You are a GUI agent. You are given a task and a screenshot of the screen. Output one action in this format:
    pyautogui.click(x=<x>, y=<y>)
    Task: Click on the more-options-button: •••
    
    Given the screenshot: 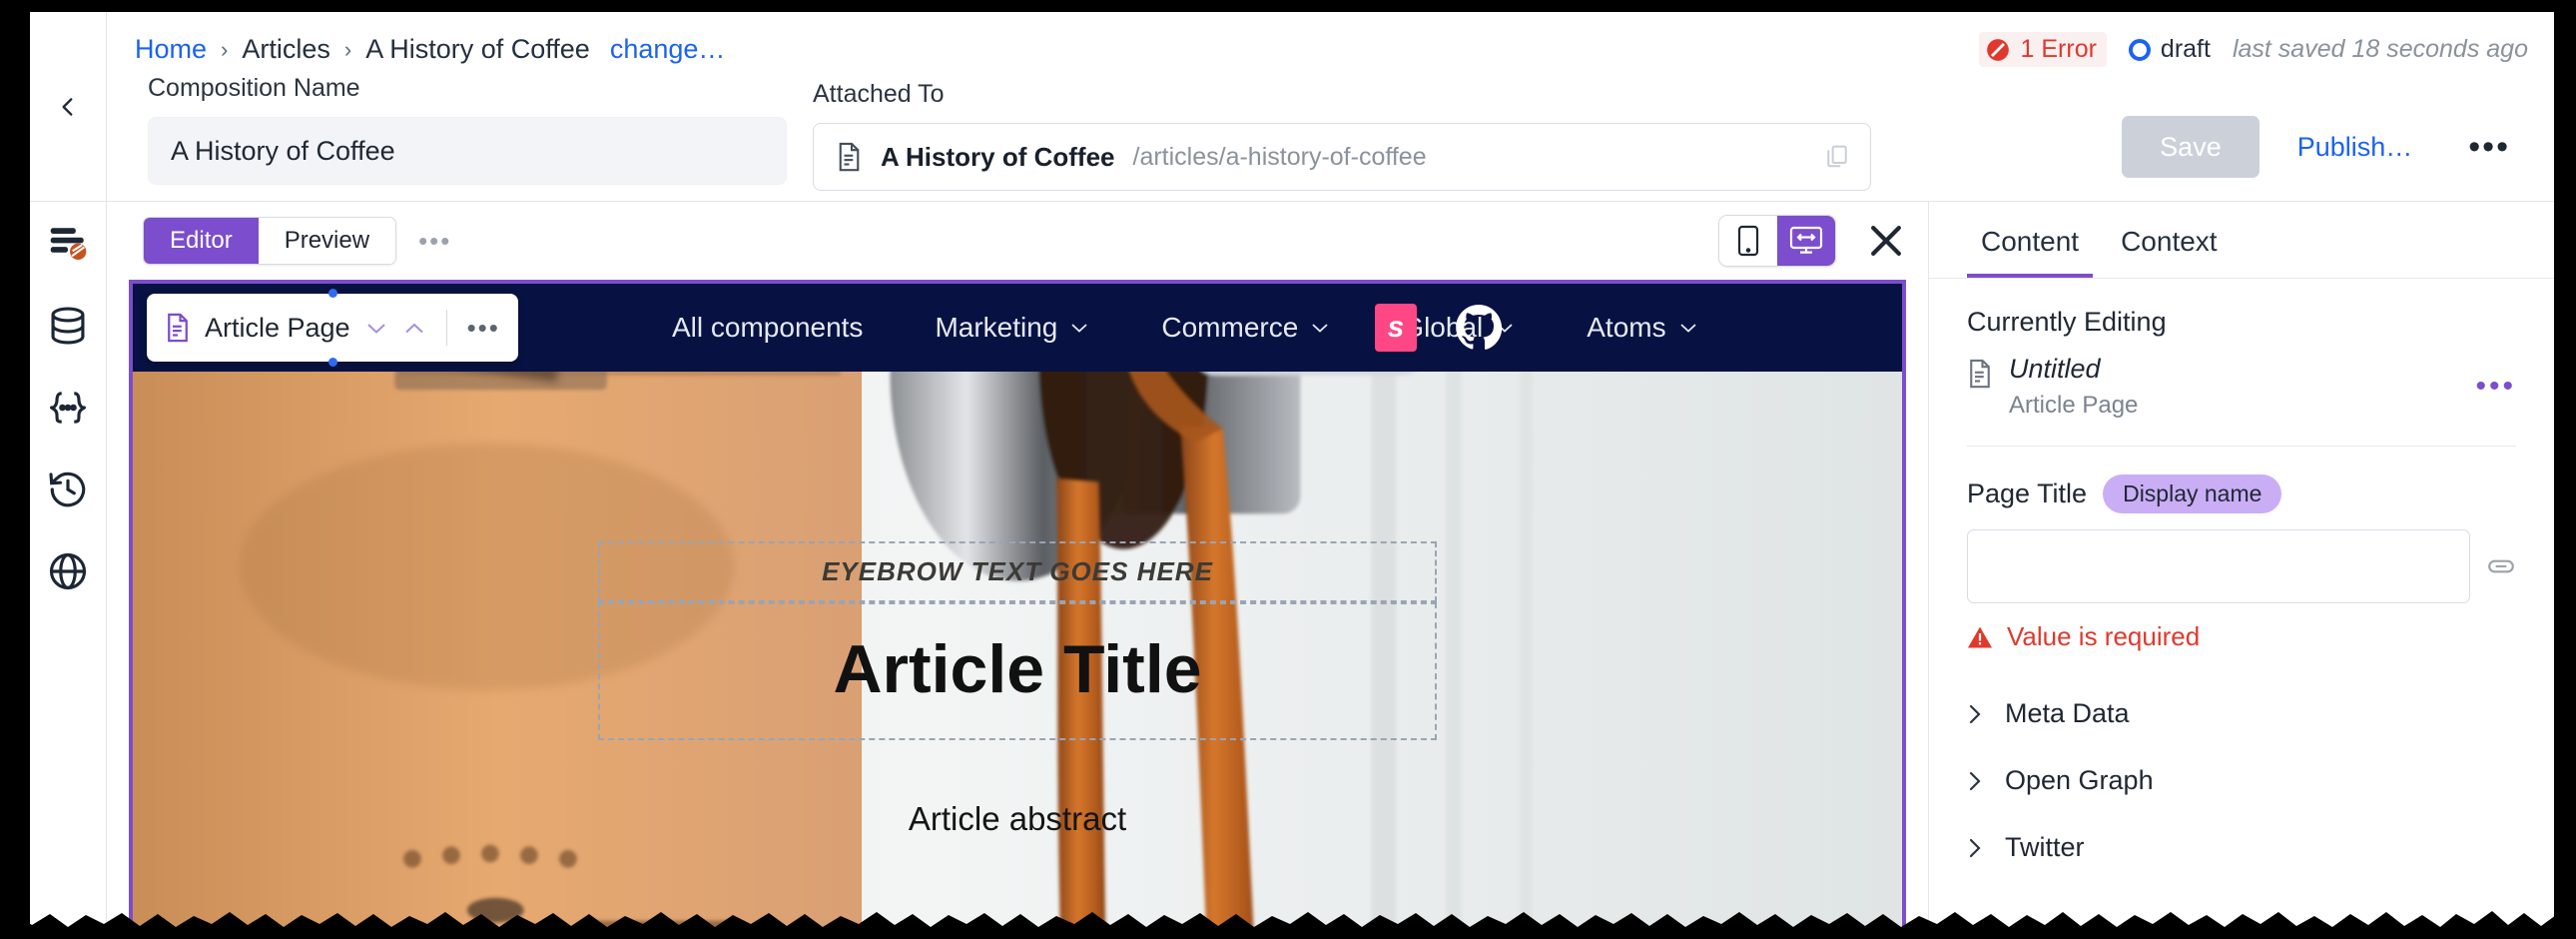 What is the action you would take?
    pyautogui.click(x=2489, y=147)
    